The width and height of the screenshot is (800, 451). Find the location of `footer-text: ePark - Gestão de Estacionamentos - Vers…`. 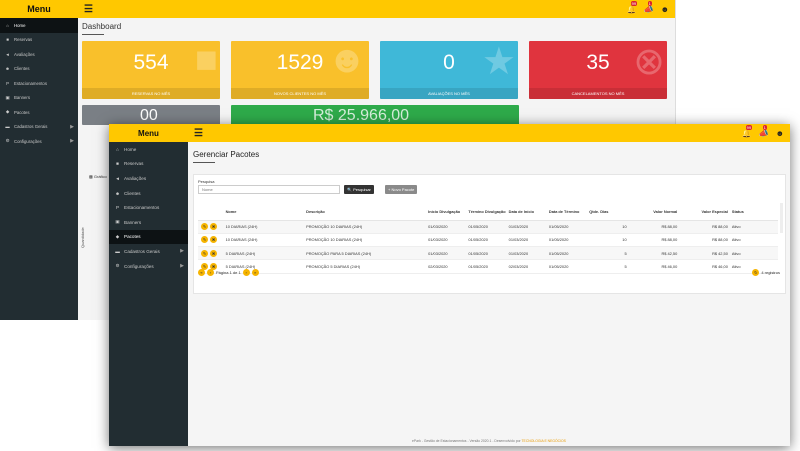

footer-text: ePark - Gestão de Estacionamentos - Vers… is located at coordinates (467, 441).